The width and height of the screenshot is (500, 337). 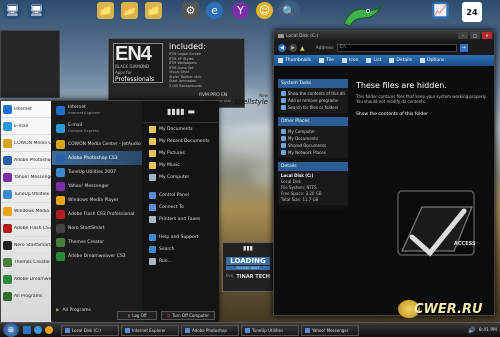 What do you see at coordinates (475, 35) in the screenshot?
I see `maximize-button: □` at bounding box center [475, 35].